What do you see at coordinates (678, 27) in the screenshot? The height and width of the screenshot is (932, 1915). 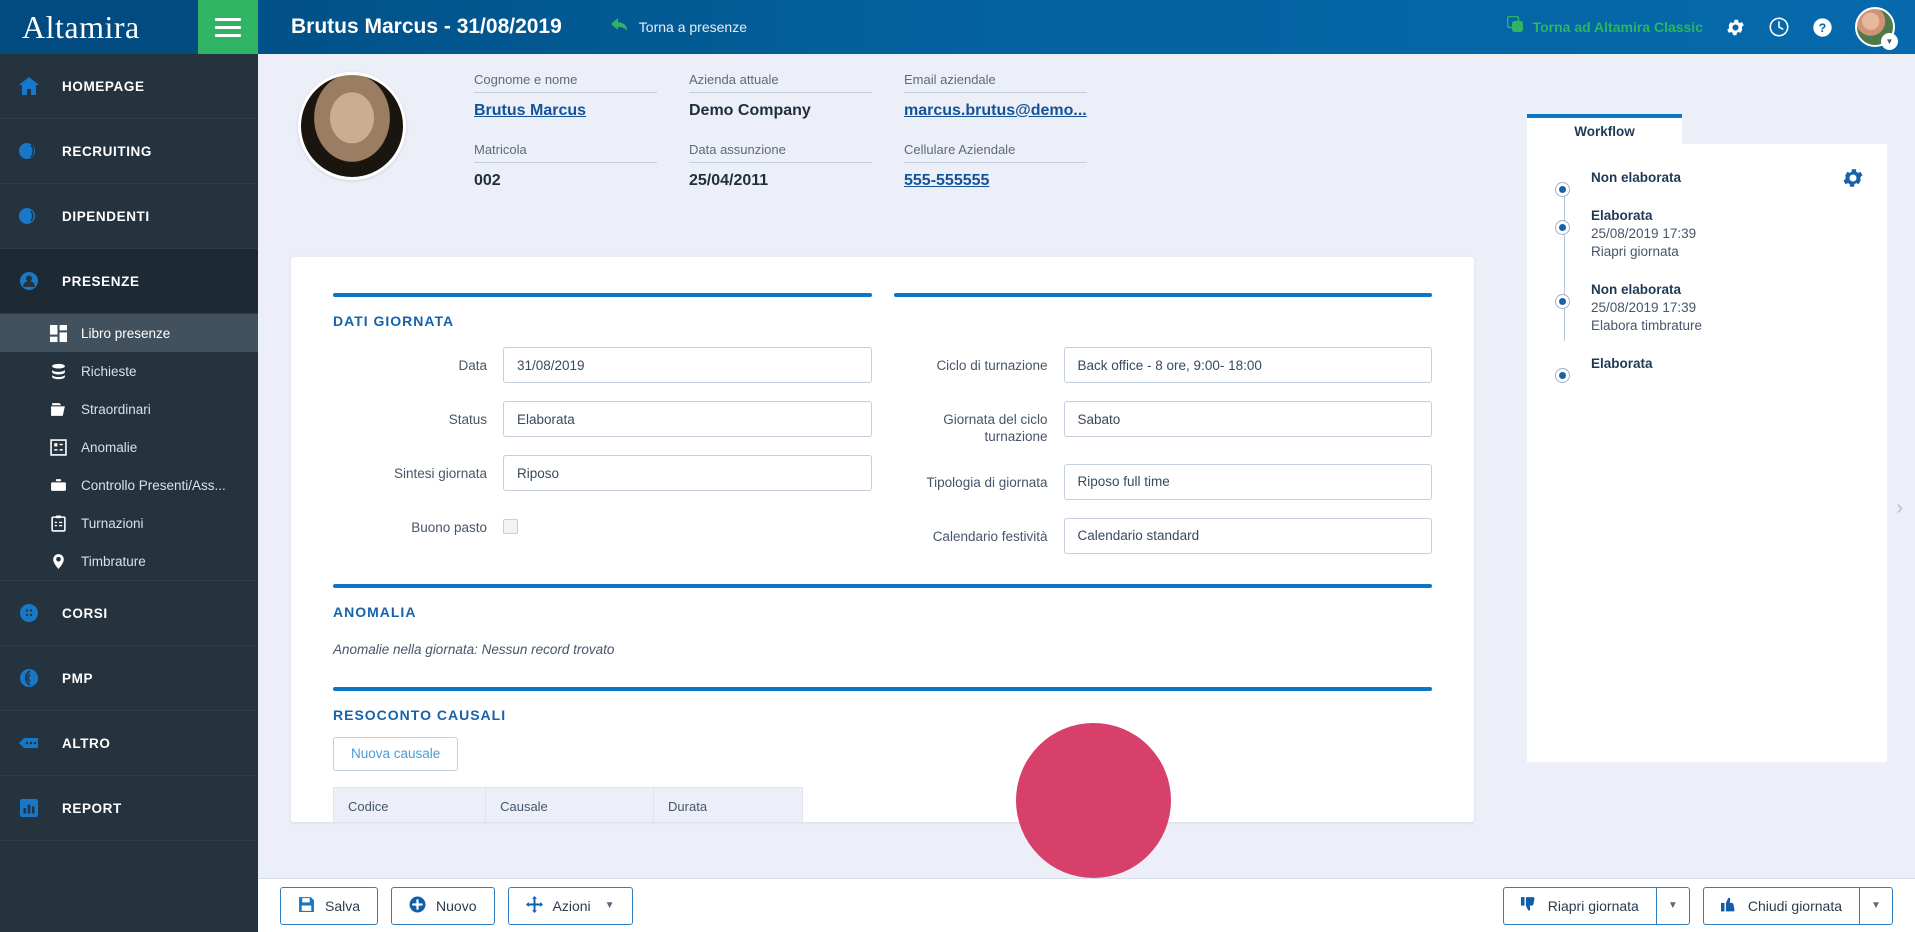 I see `back-to-attendance-link: Torna a presenze` at bounding box center [678, 27].